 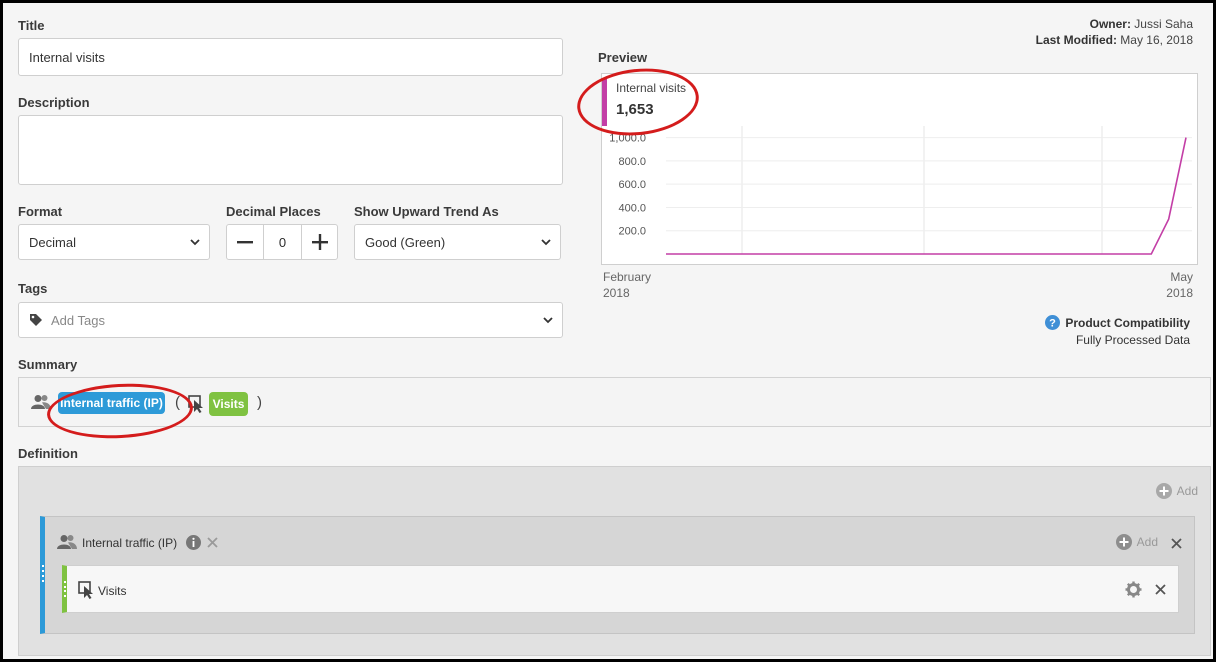 I want to click on x-axis-end-year: 2018, so click(x=1179, y=293).